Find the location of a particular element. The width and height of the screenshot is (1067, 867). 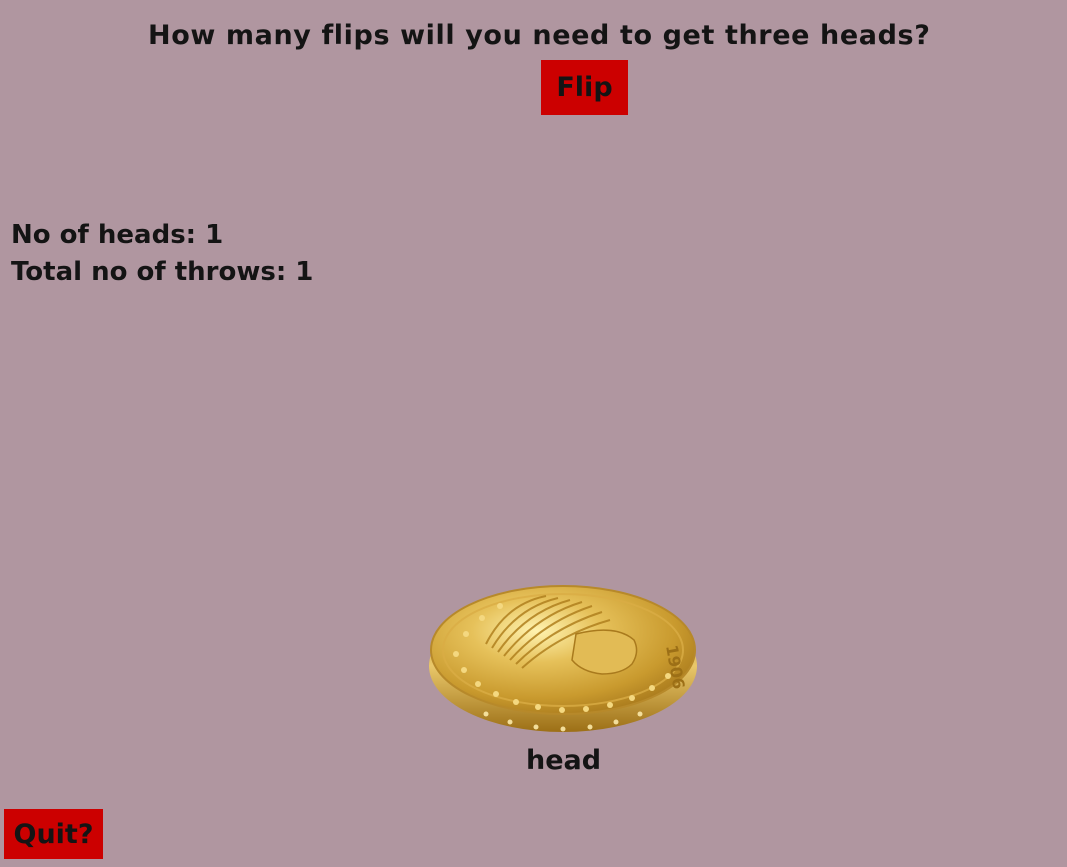

flip-button: Flip is located at coordinates (584, 87).